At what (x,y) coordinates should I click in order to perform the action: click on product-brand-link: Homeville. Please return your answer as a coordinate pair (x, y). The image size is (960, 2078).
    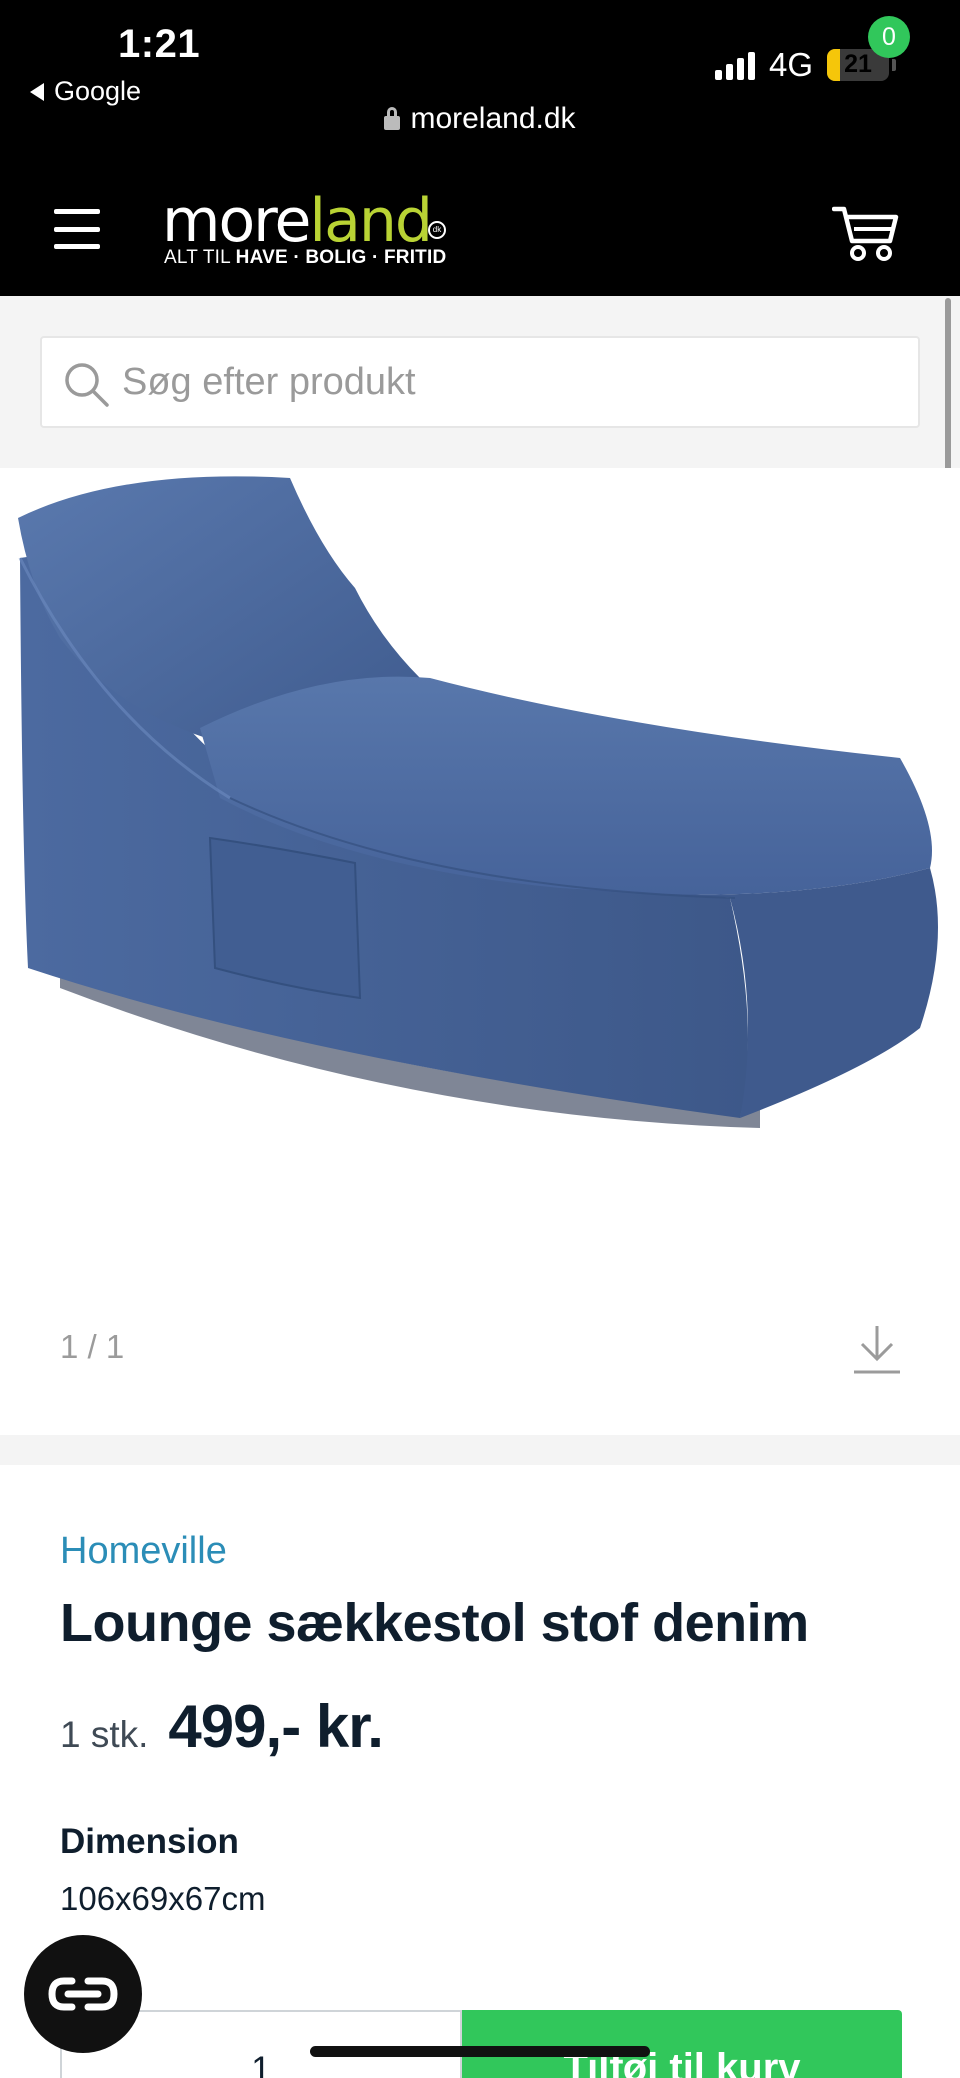
    Looking at the image, I should click on (143, 1551).